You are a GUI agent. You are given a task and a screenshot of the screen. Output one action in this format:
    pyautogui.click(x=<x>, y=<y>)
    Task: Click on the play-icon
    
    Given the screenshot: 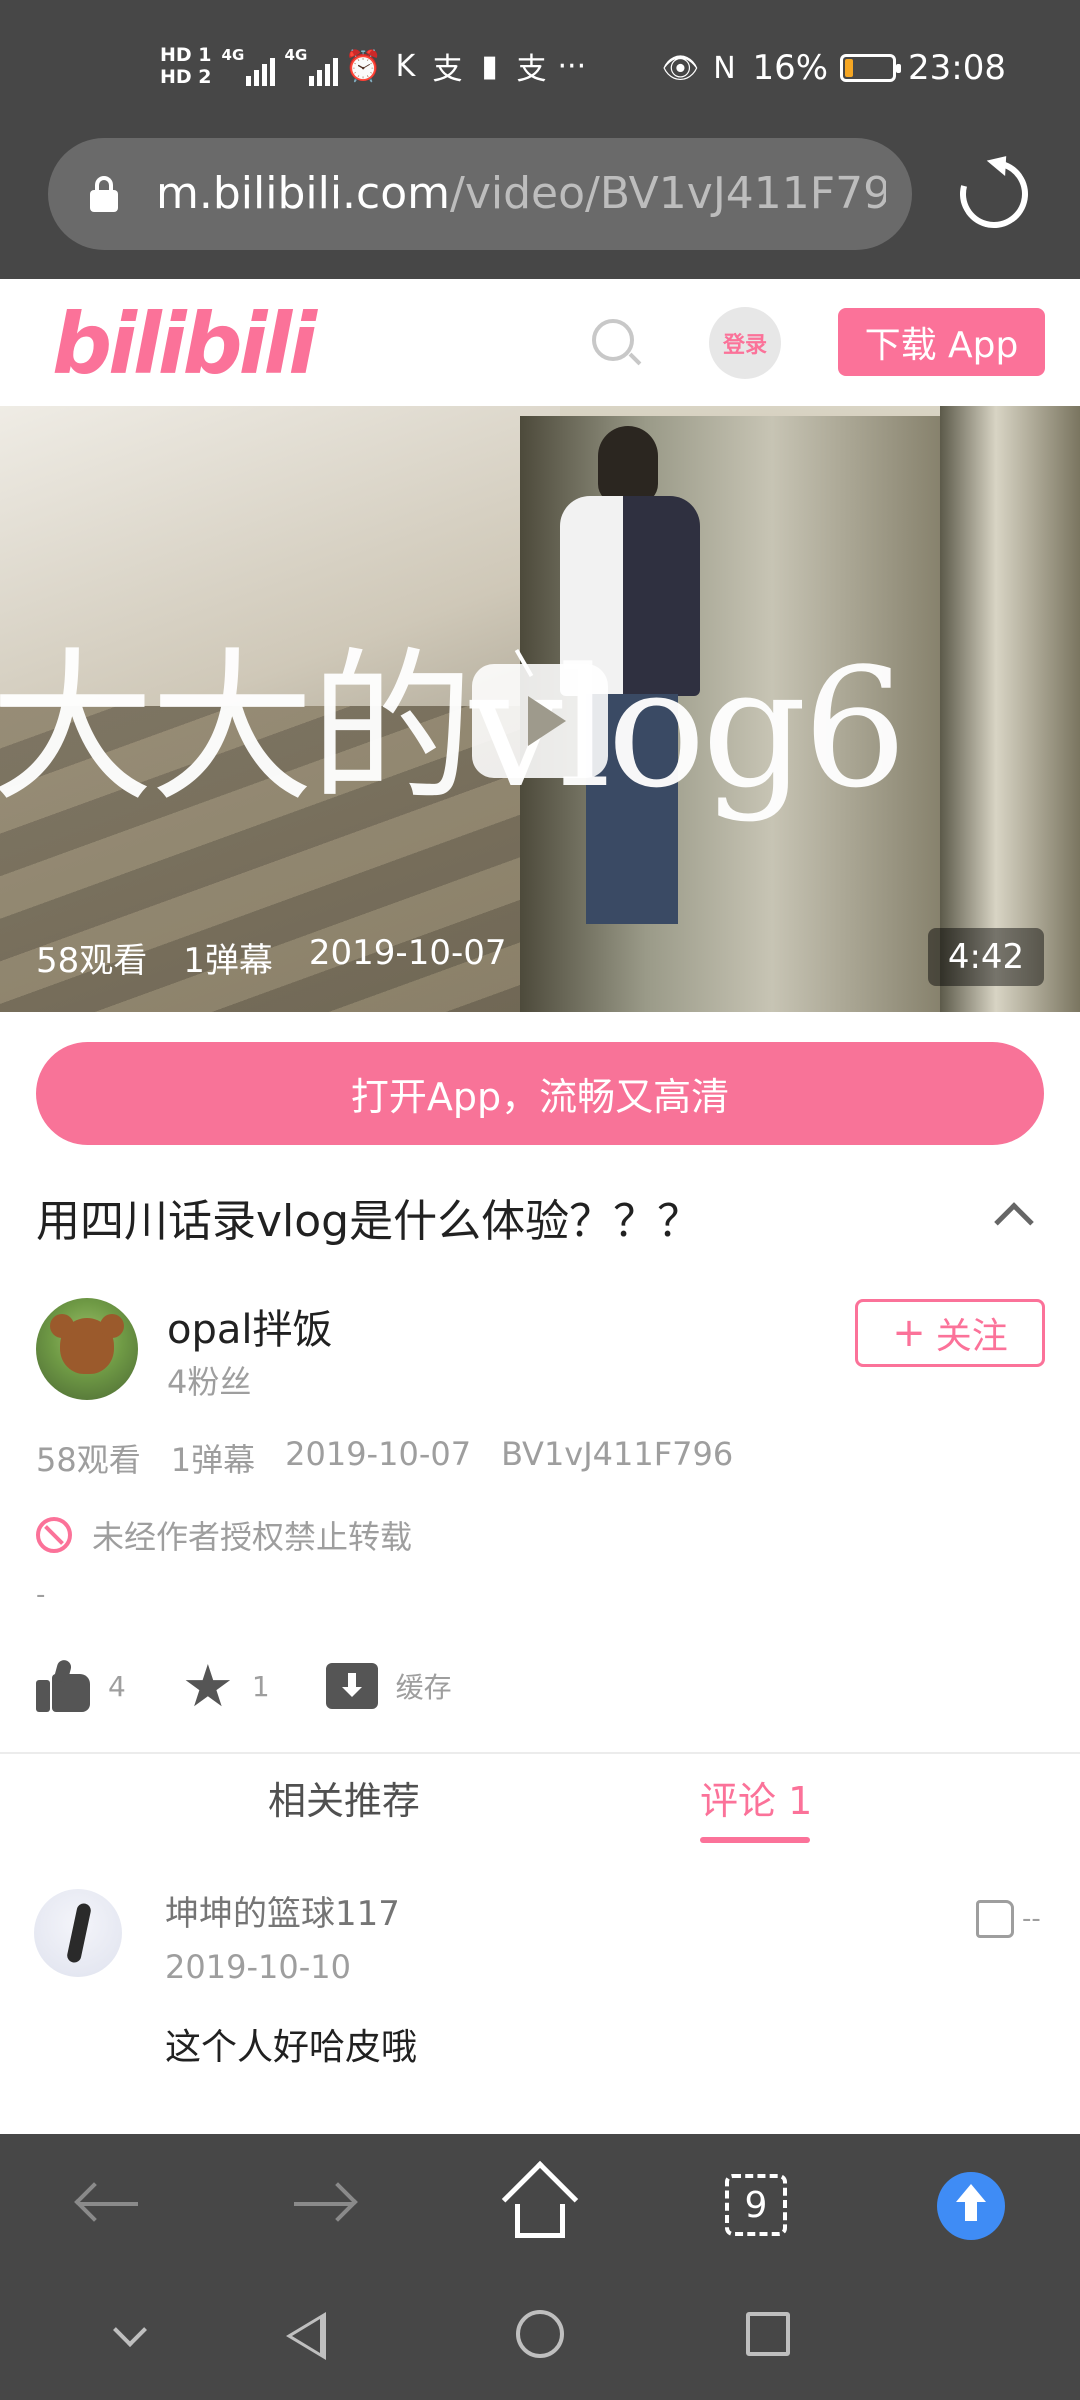 What is the action you would take?
    pyautogui.click(x=540, y=721)
    